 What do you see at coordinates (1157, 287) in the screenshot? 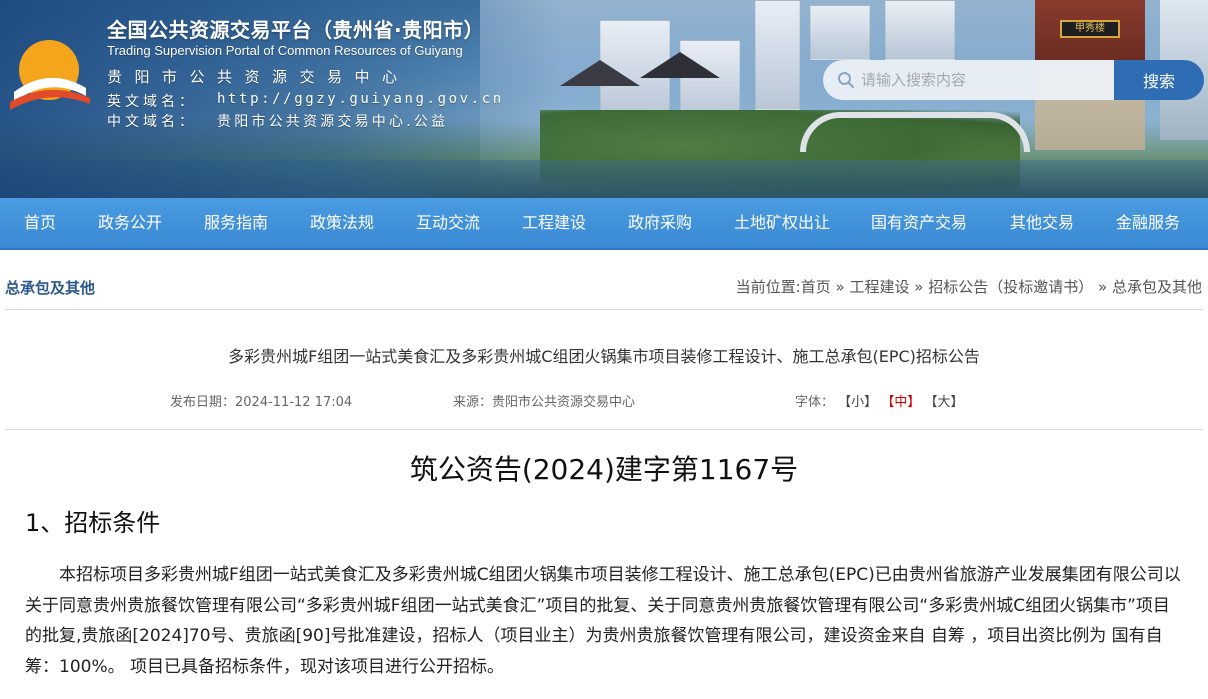
I see `breadcrumb-item-general-contract: 总承包及其他` at bounding box center [1157, 287].